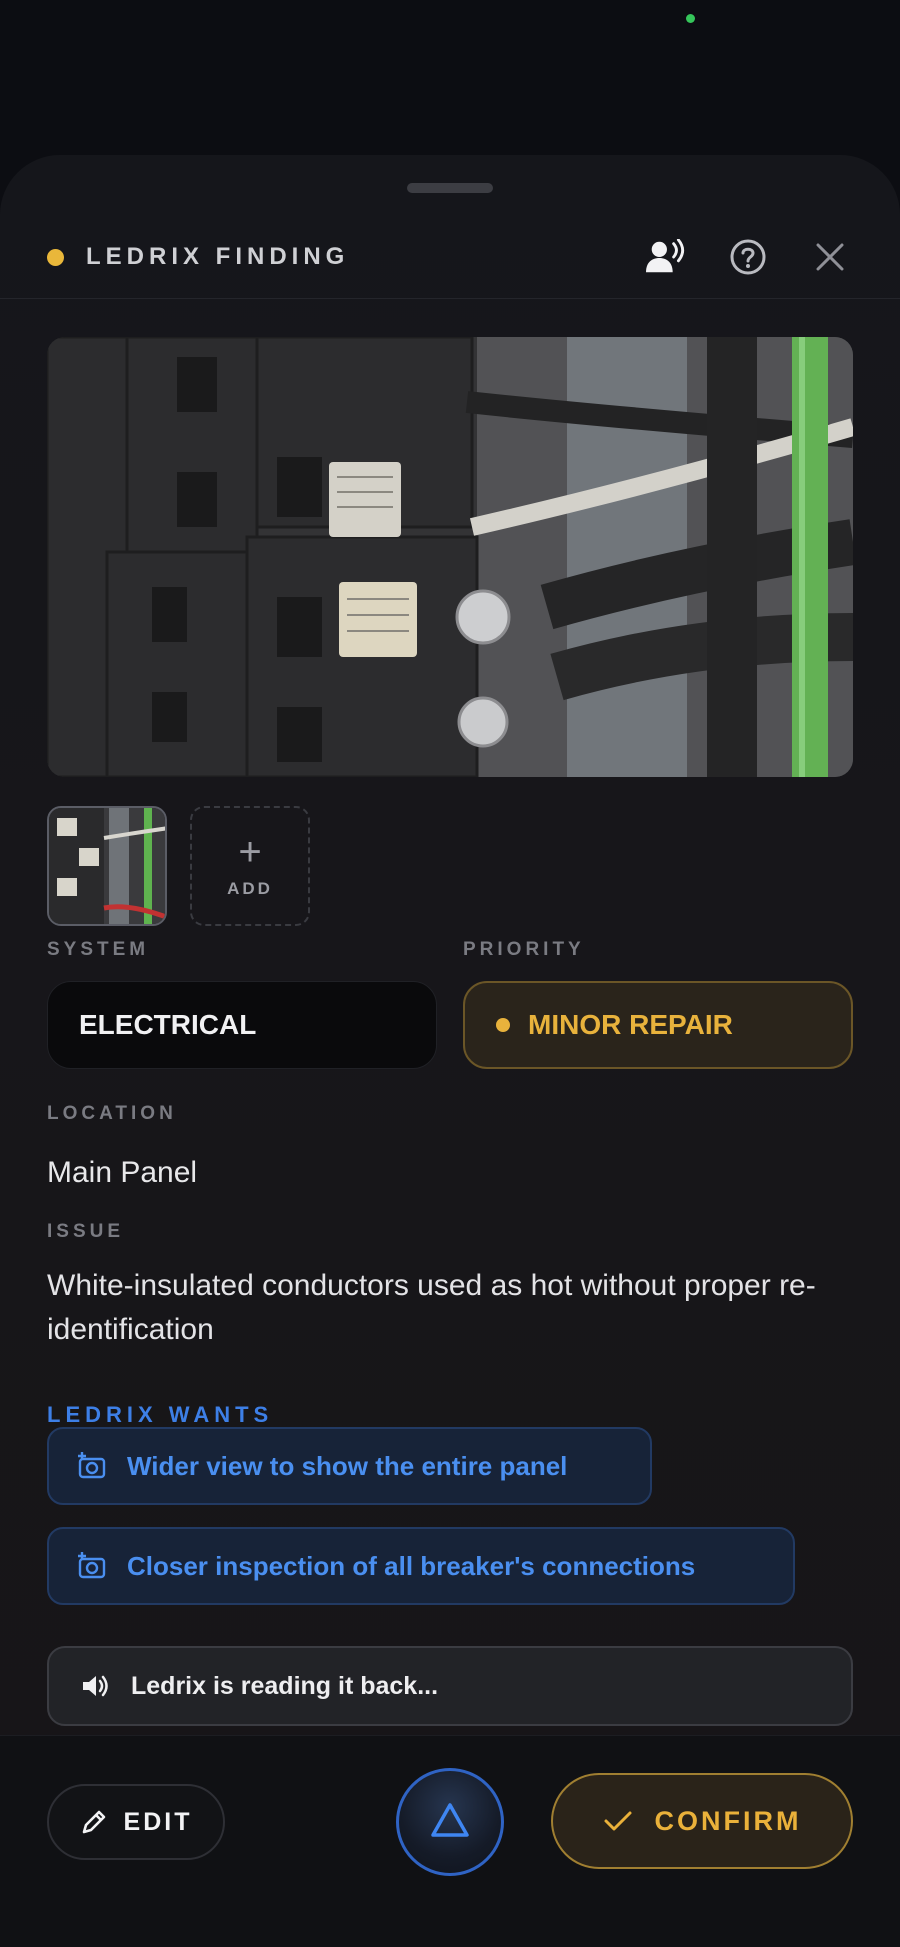 Image resolution: width=900 pixels, height=1947 pixels. I want to click on action-bar: EDIT CONFIRM, so click(450, 1841).